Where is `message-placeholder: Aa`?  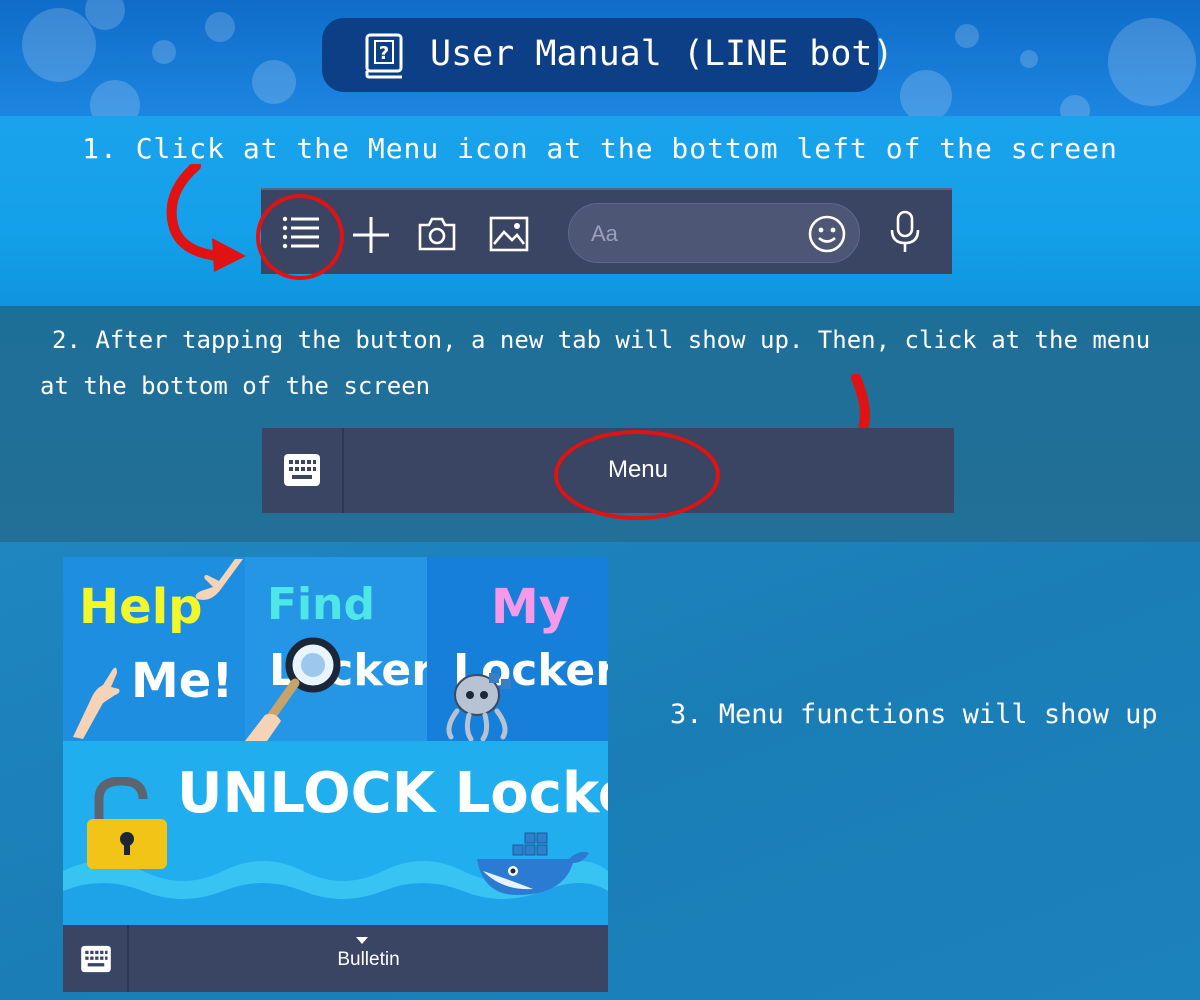 message-placeholder: Aa is located at coordinates (604, 233).